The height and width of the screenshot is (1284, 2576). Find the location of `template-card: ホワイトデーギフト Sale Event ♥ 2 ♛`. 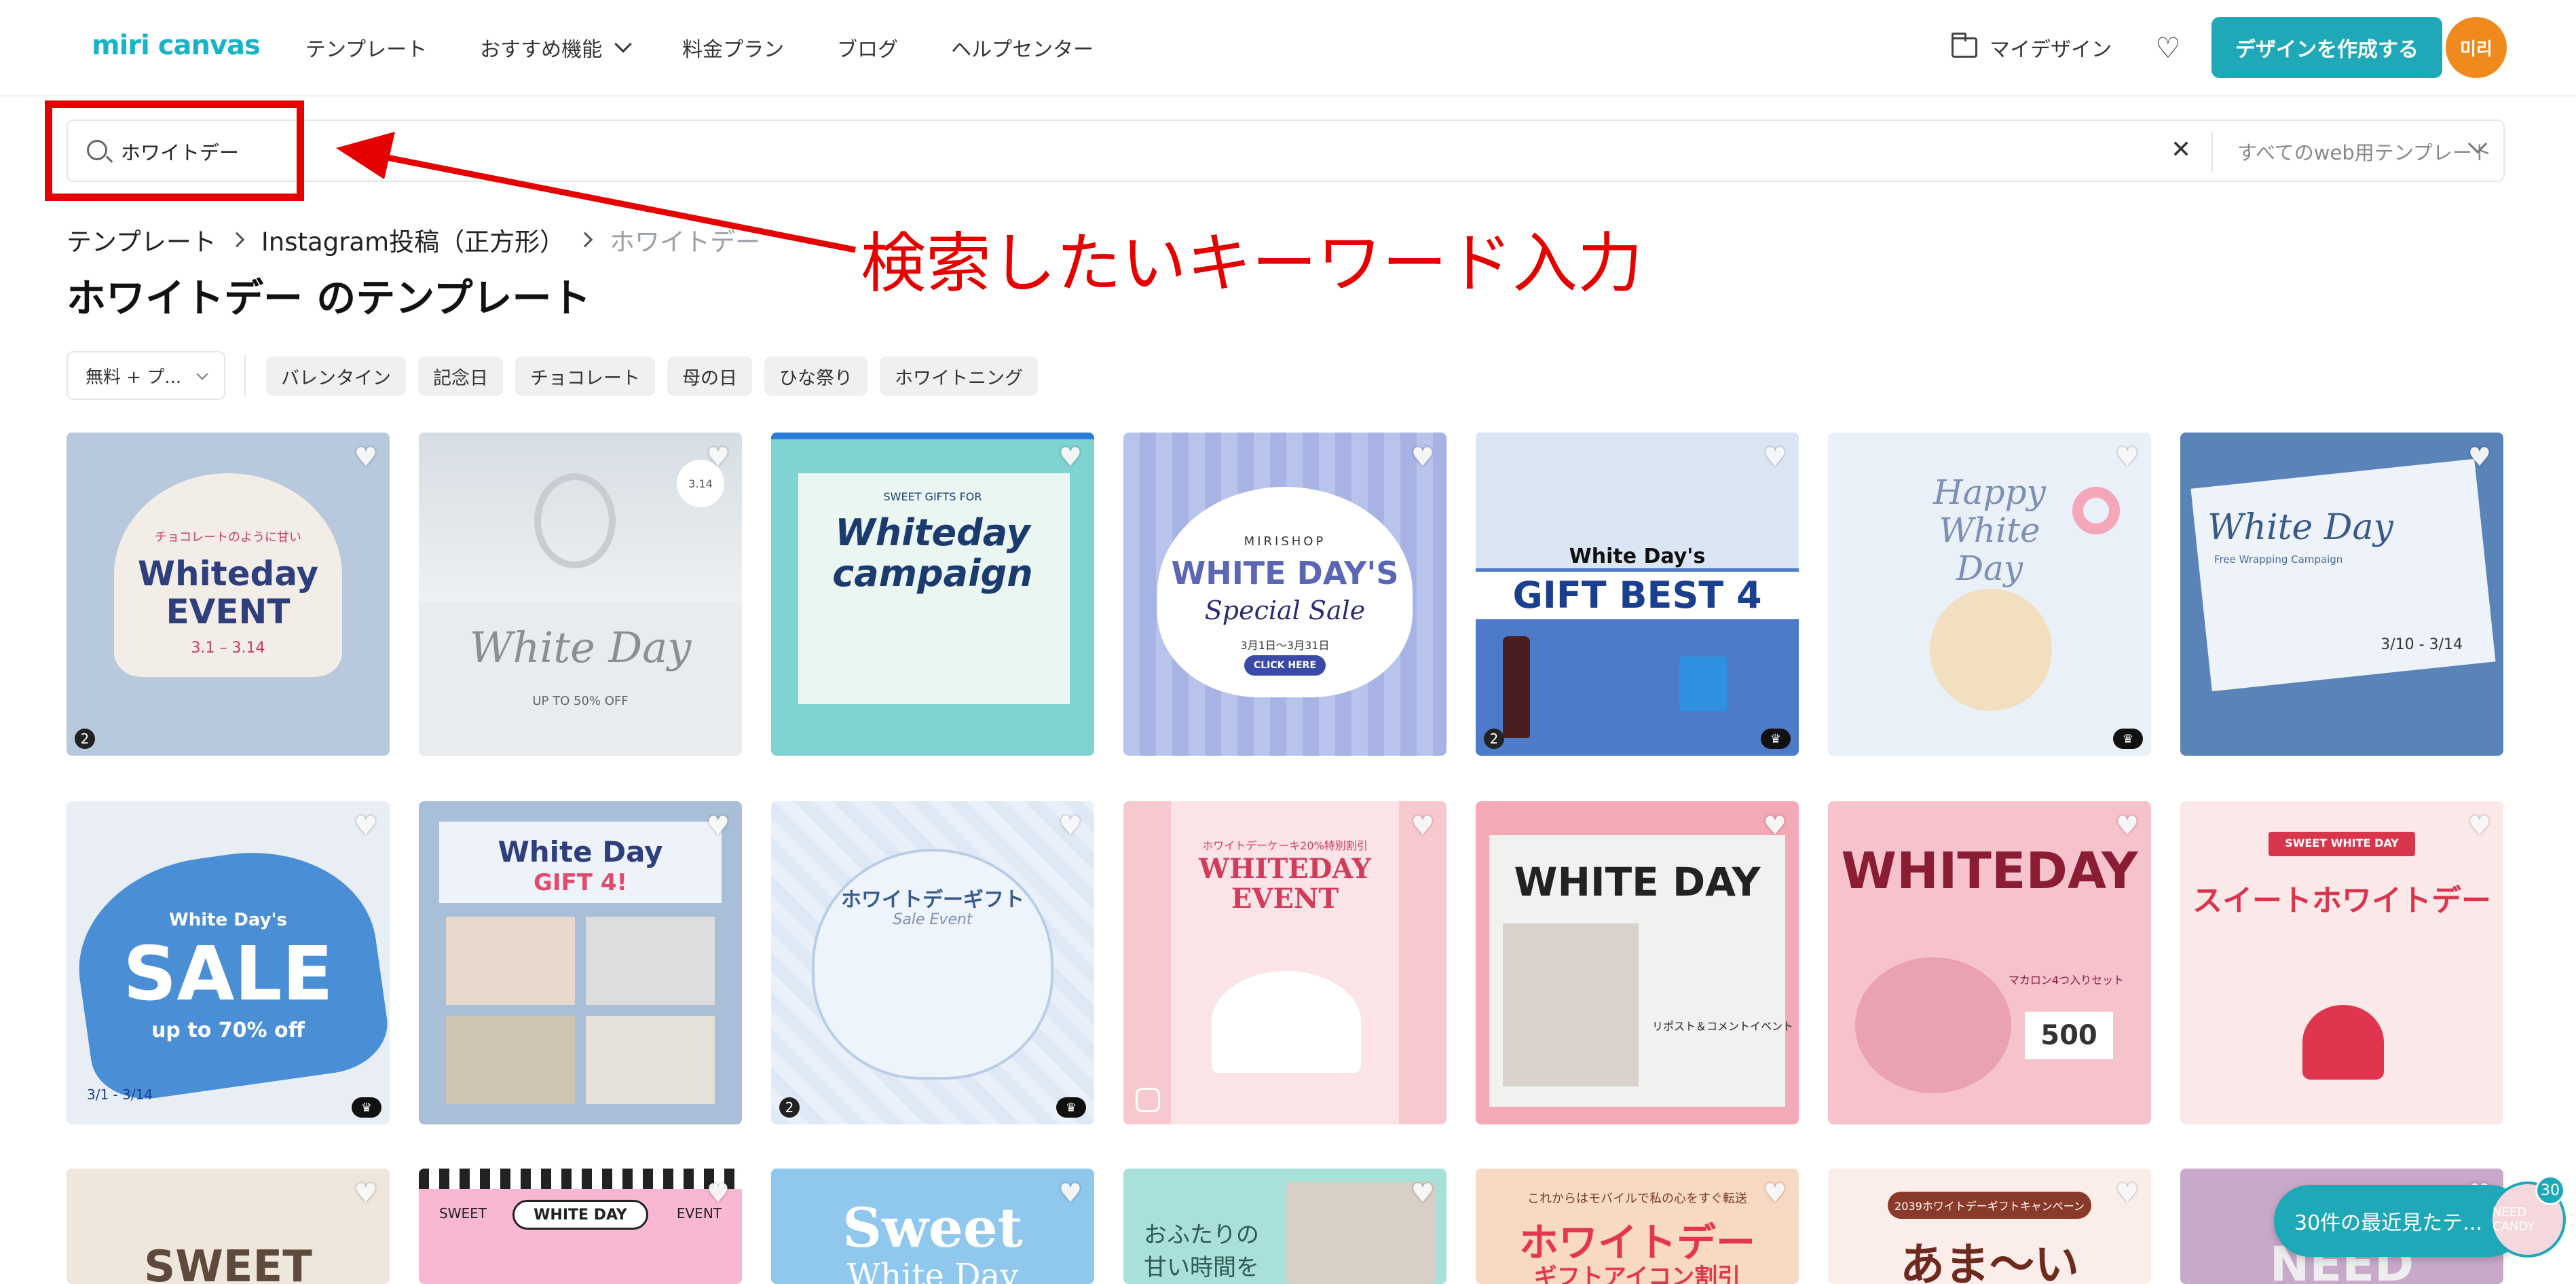

template-card: ホワイトデーギフト Sale Event ♥ 2 ♛ is located at coordinates (933, 962).